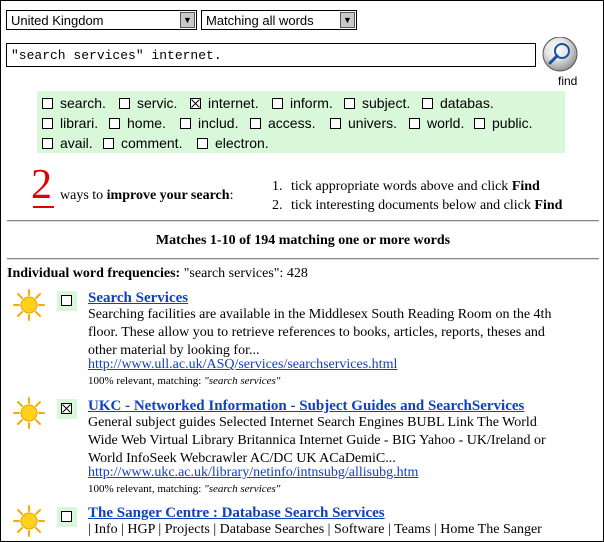 This screenshot has height=542, width=604. Describe the element at coordinates (137, 123) in the screenshot. I see `word-option: home.` at that location.